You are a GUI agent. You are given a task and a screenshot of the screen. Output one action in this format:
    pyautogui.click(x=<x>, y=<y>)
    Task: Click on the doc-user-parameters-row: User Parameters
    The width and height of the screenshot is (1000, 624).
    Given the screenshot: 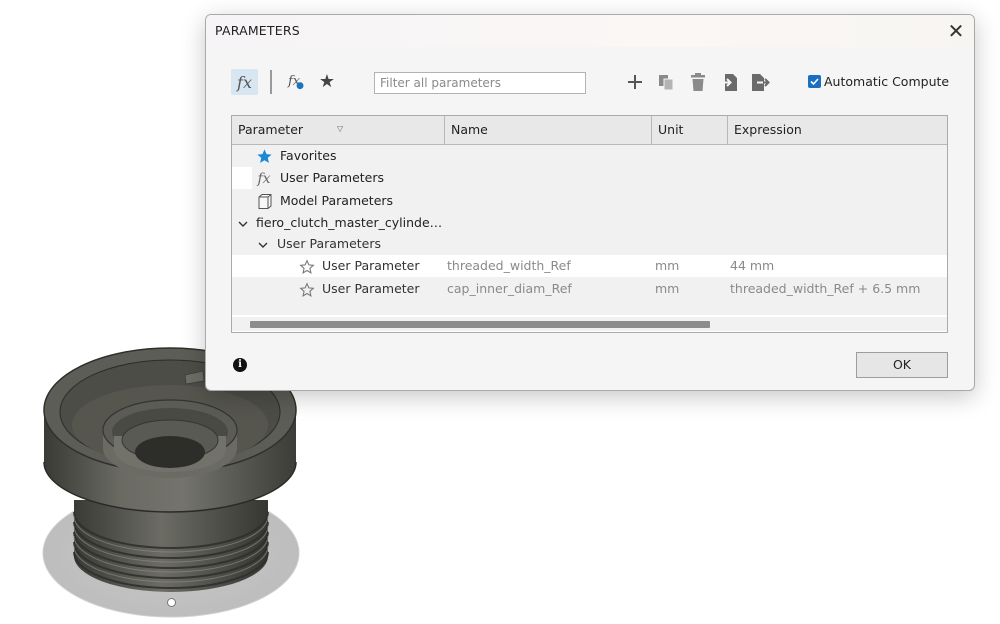 What is the action you would take?
    pyautogui.click(x=589, y=244)
    